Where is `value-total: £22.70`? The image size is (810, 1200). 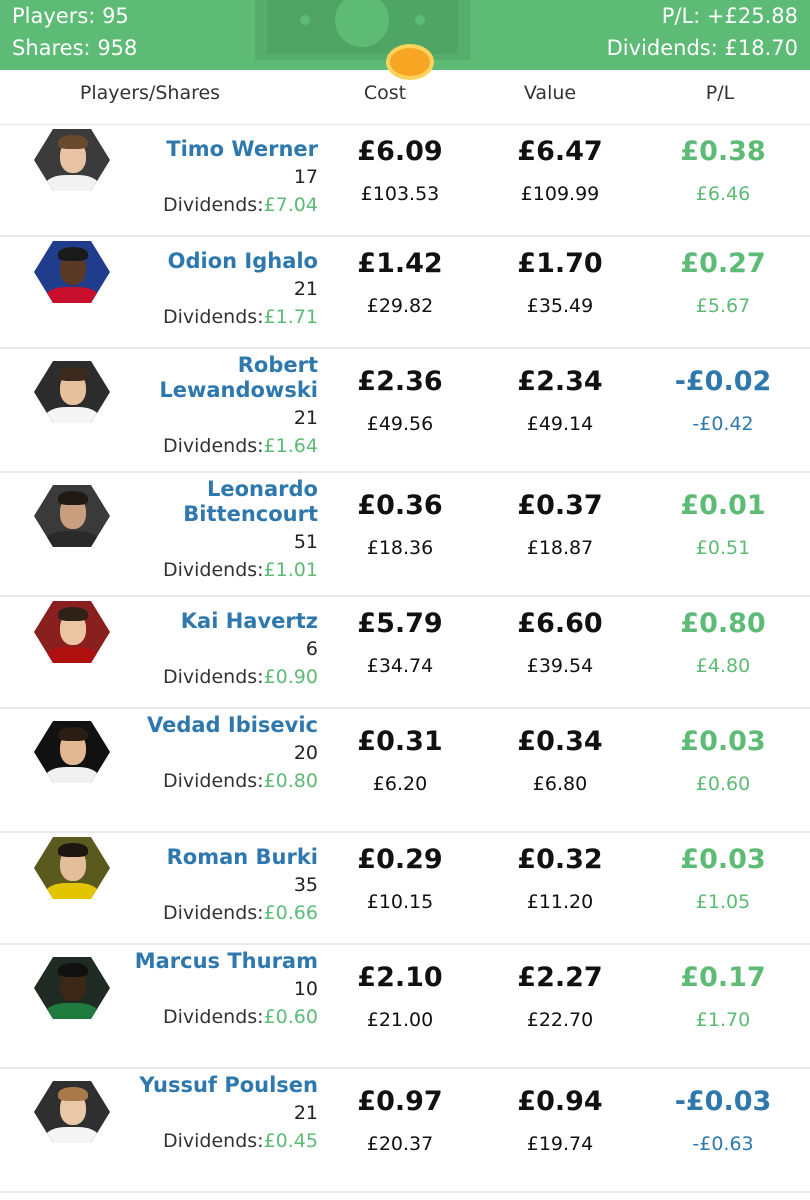 value-total: £22.70 is located at coordinates (560, 1020).